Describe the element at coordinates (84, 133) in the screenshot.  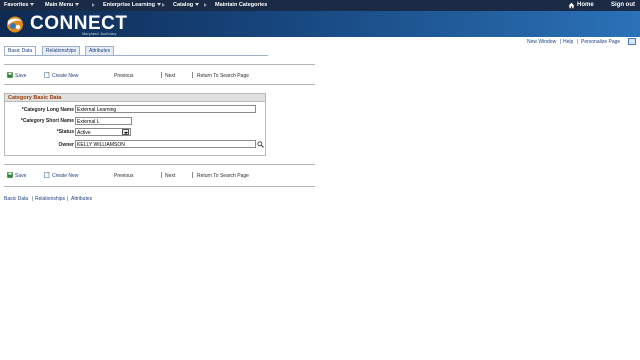
I see `status-selected-value: Active` at that location.